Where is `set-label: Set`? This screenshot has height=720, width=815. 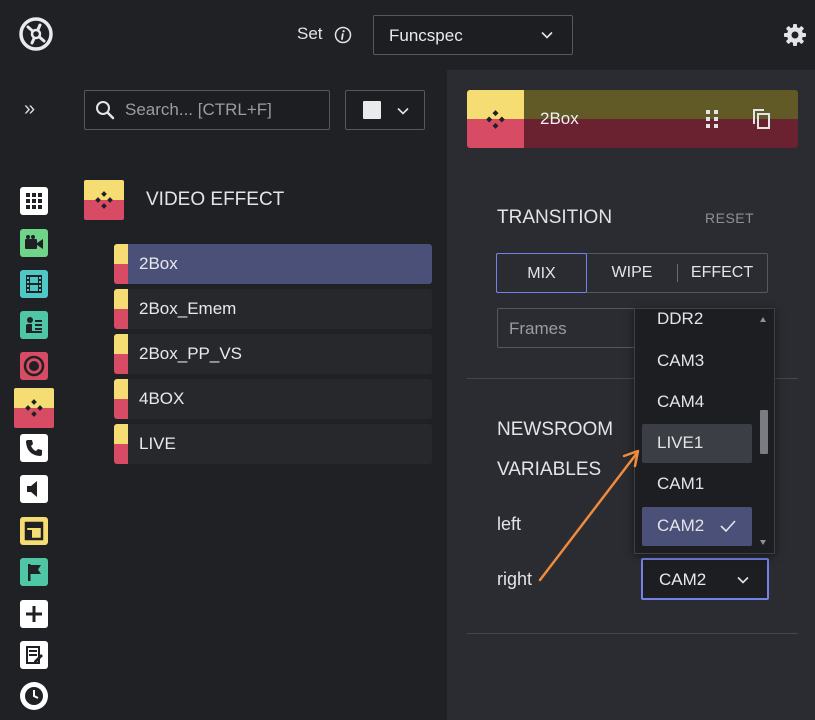
set-label: Set is located at coordinates (310, 33).